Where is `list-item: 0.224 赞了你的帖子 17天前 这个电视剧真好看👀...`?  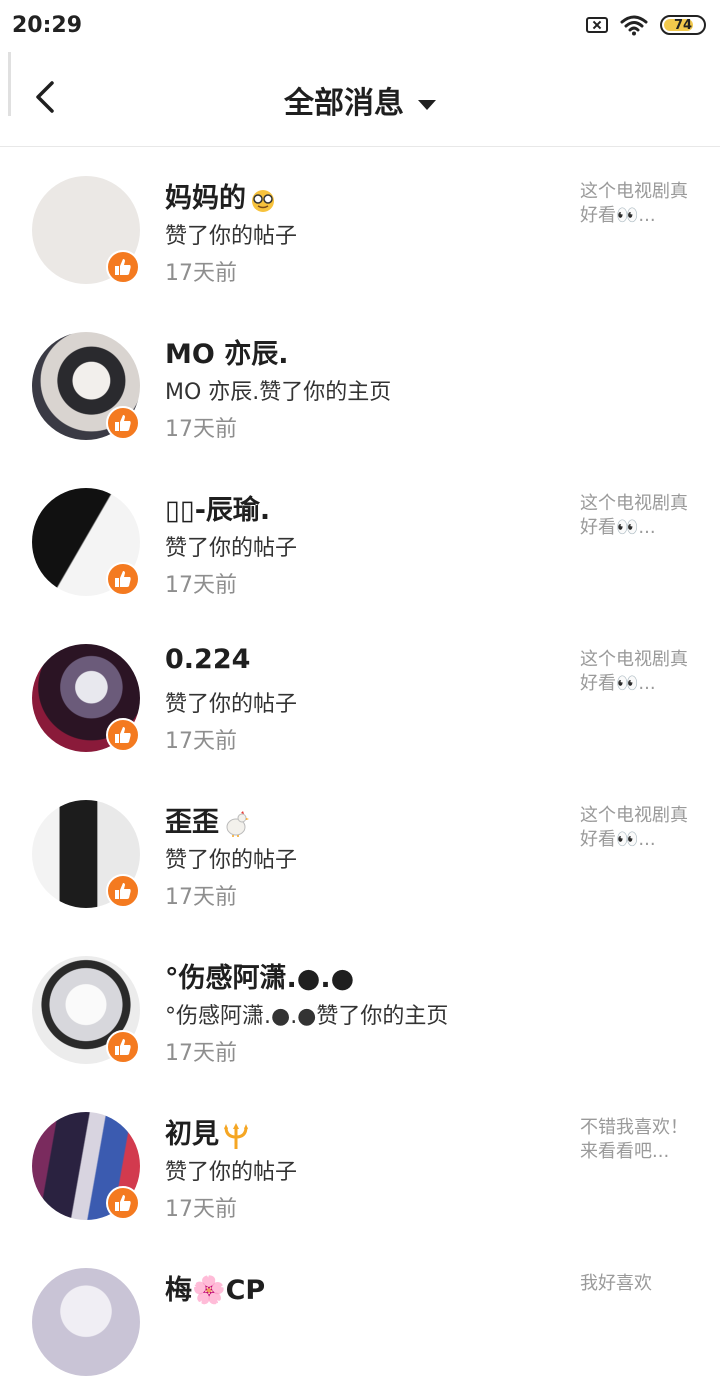 list-item: 0.224 赞了你的帖子 17天前 这个电视剧真好看👀... is located at coordinates (360, 692).